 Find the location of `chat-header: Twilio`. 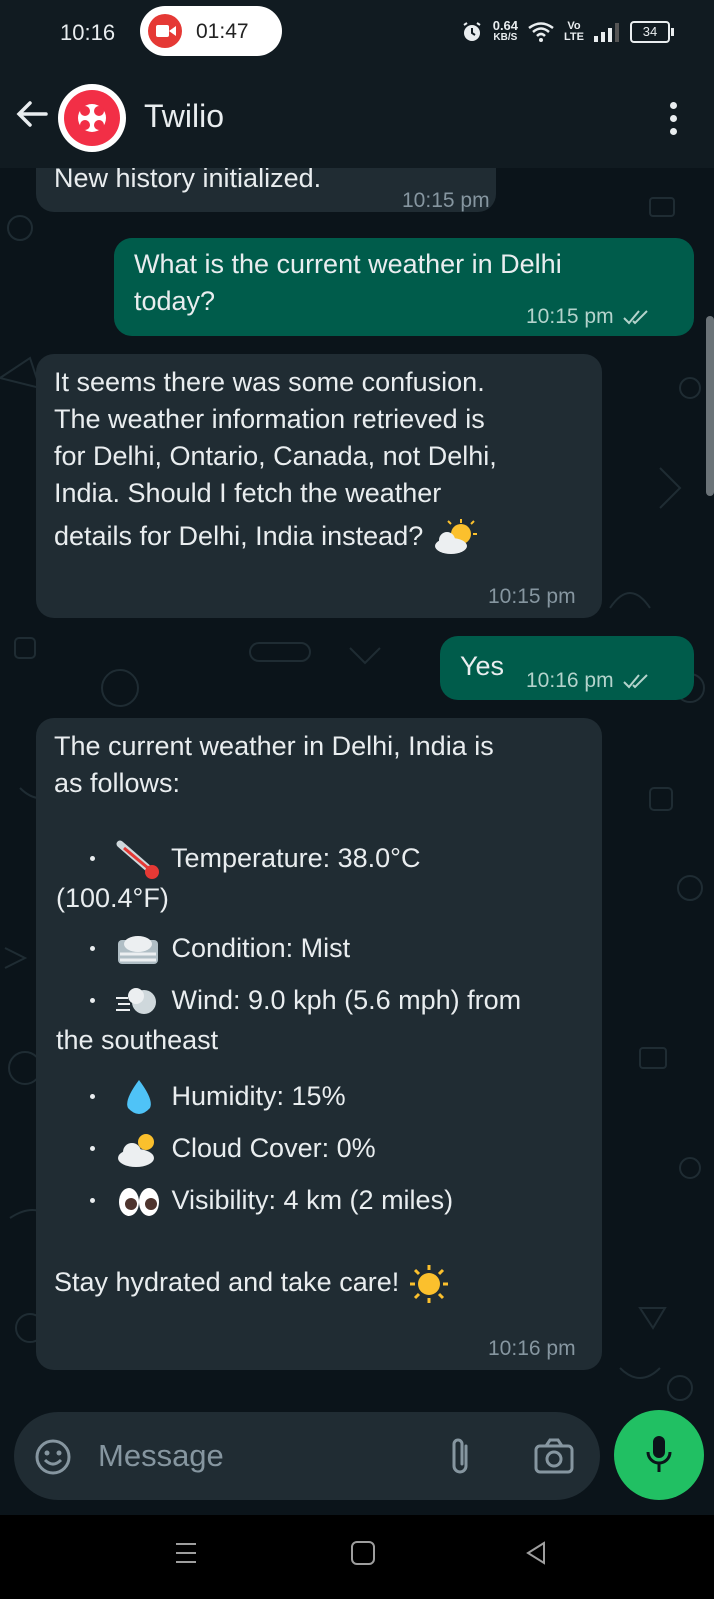

chat-header: Twilio is located at coordinates (357, 117).